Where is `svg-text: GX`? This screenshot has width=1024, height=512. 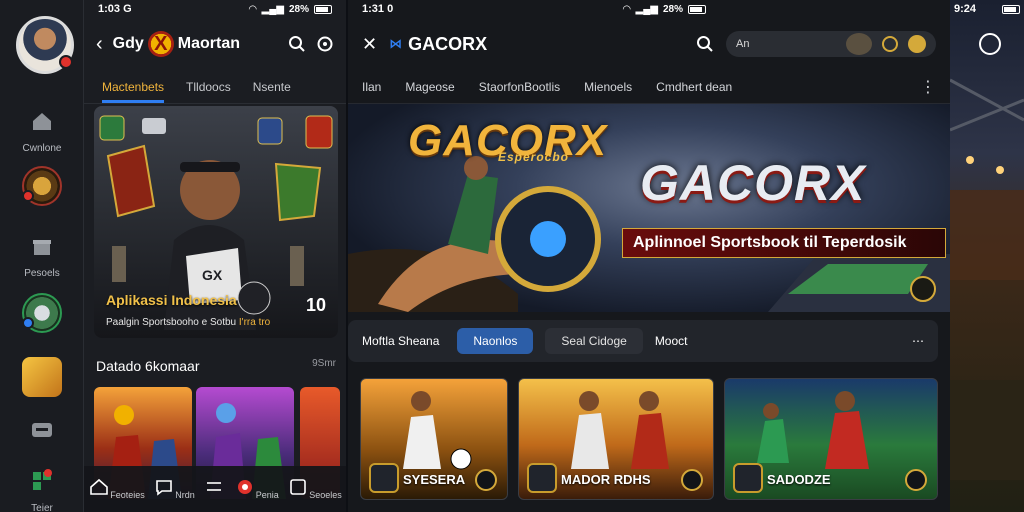 svg-text: GX is located at coordinates (212, 275).